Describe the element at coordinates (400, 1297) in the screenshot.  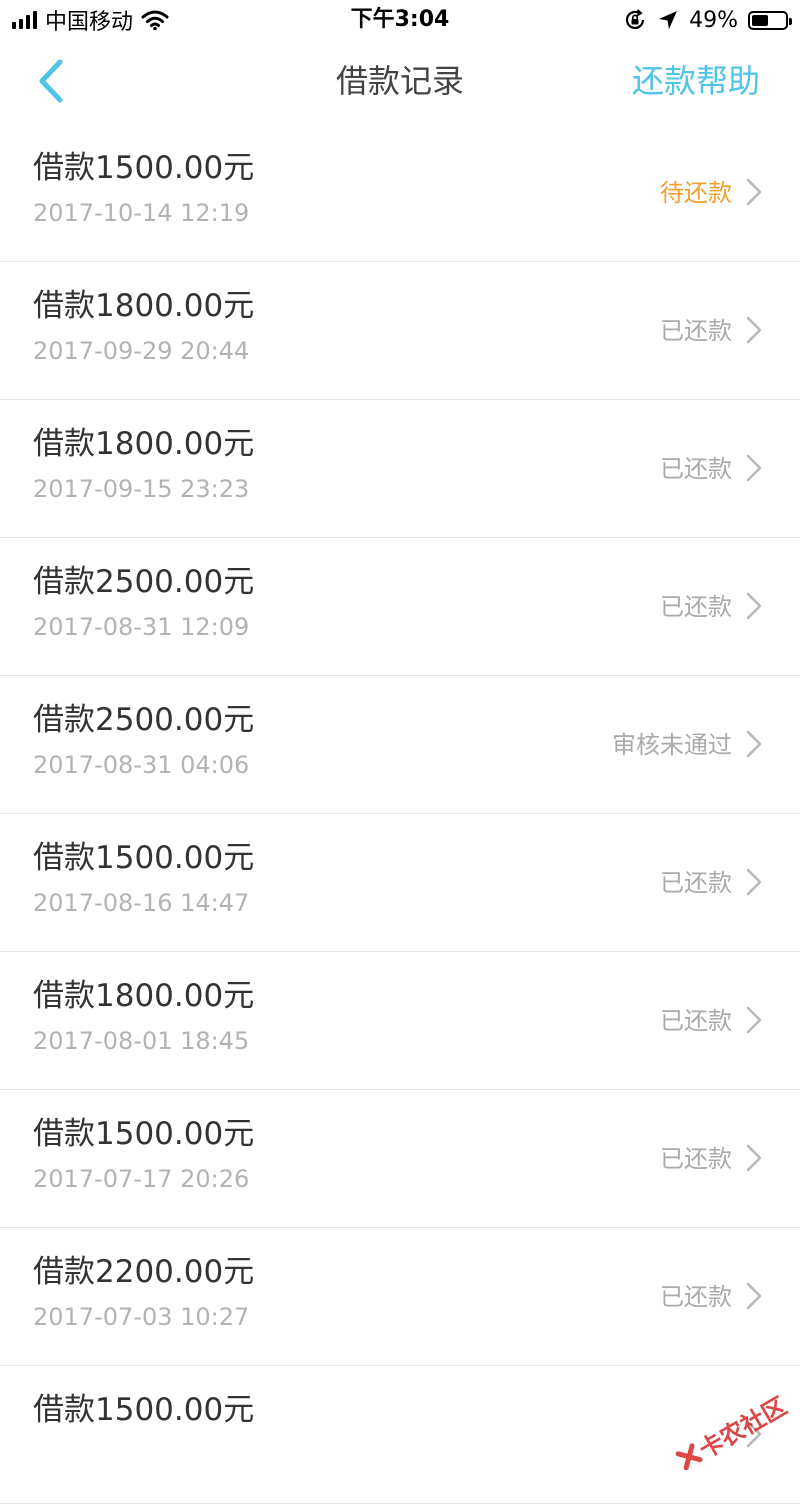
I see `loan-record-row: 借款2200.00元 2017-07-03 10:27 已还款` at that location.